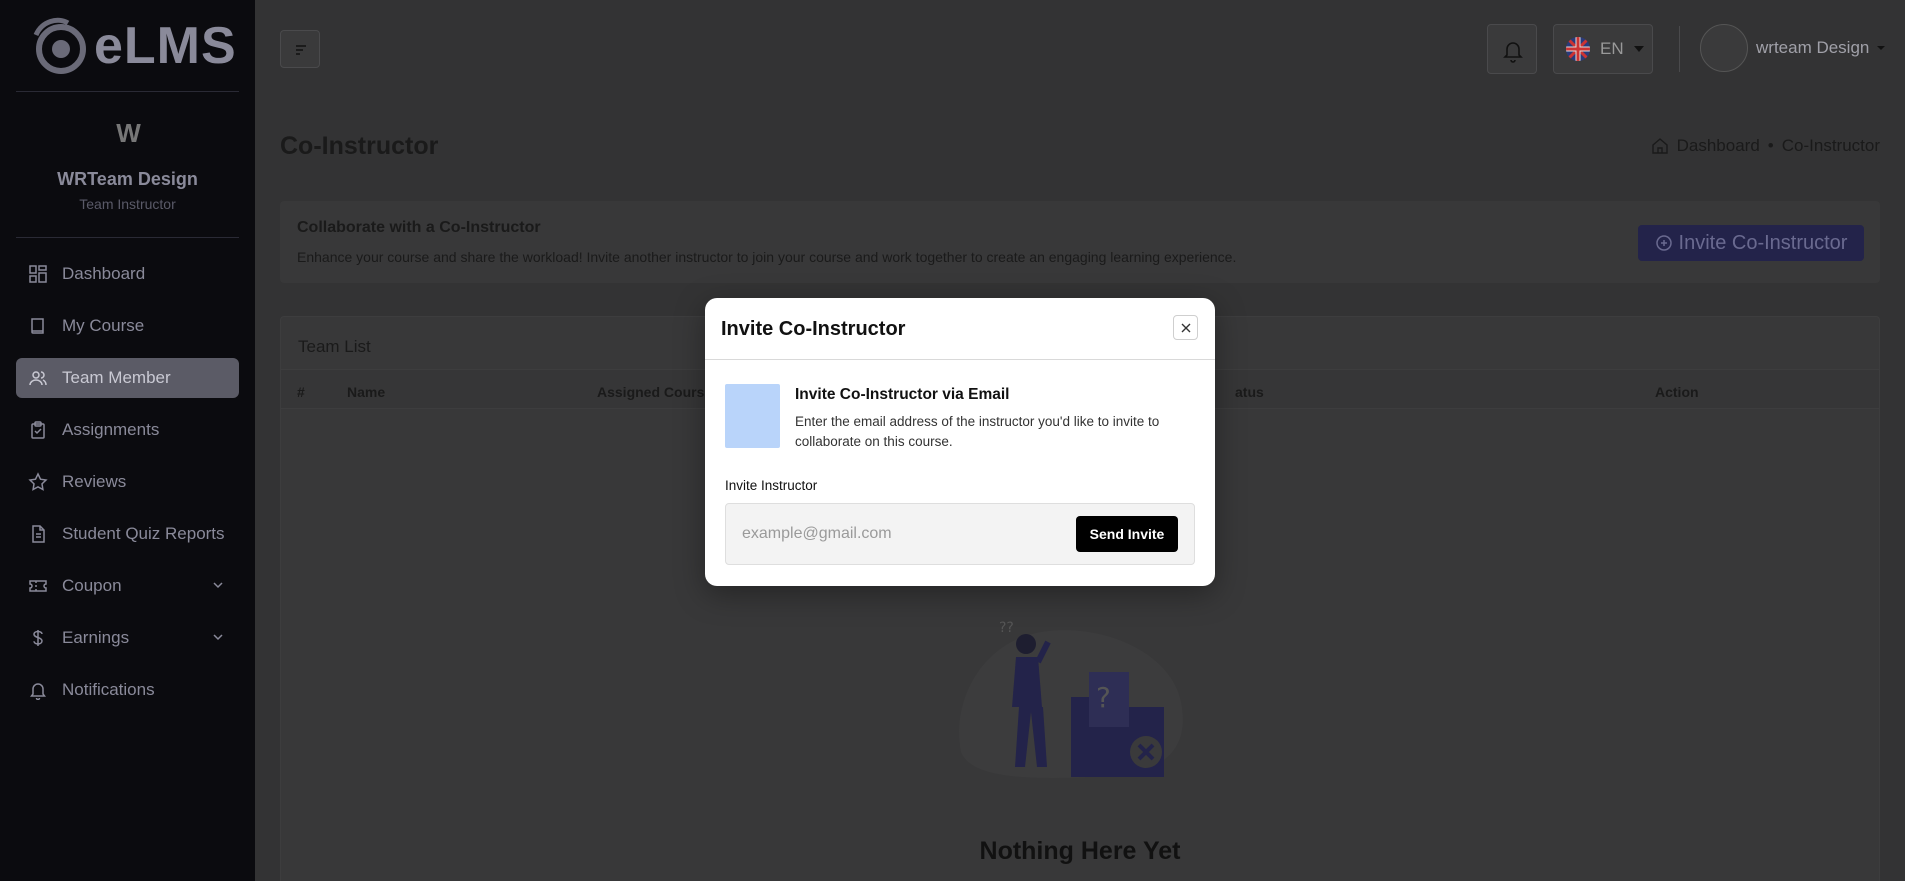  What do you see at coordinates (902, 394) in the screenshot?
I see `info-title: Invite Co-Instructor via Email` at bounding box center [902, 394].